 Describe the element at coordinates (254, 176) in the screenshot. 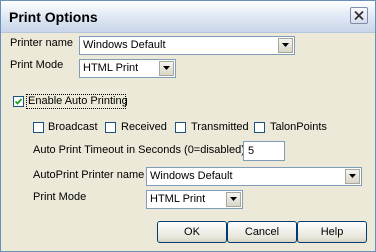

I see `autoprint-printer-name-select: Windows Default` at that location.